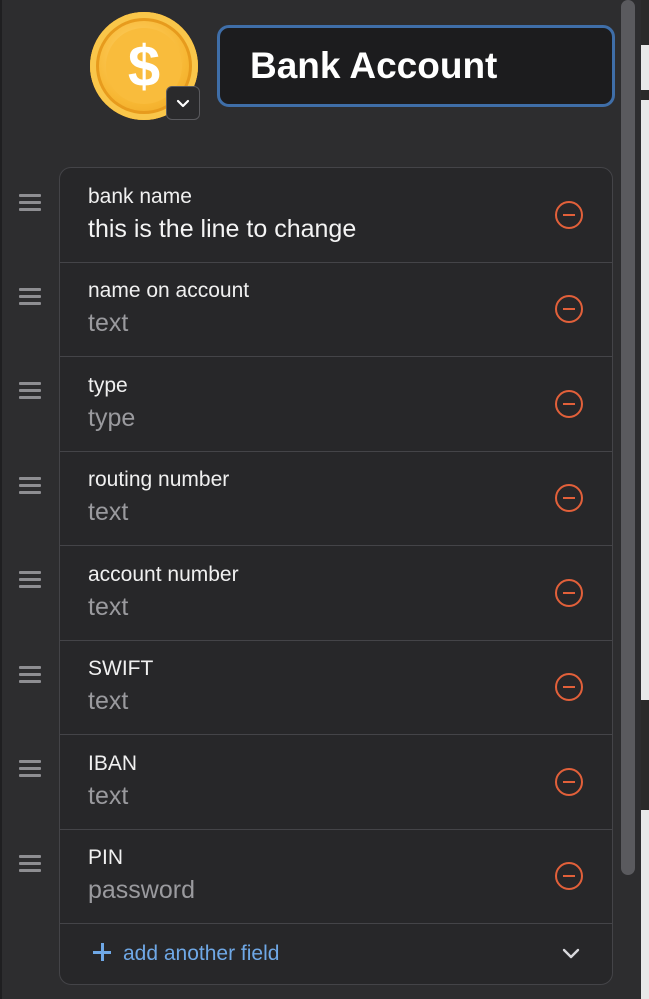 The image size is (649, 999). Describe the element at coordinates (336, 498) in the screenshot. I see `field-row-routing-number: routing number text` at that location.